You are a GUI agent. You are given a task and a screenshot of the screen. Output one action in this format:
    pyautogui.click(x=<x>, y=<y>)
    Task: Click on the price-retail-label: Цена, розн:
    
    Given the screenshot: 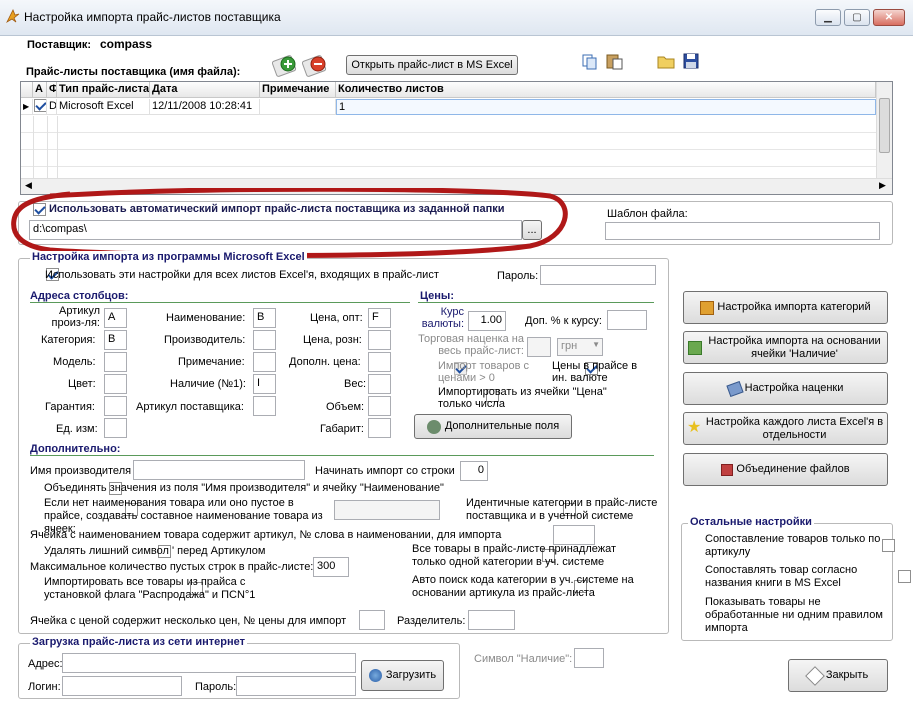 What is the action you would take?
    pyautogui.click(x=332, y=340)
    